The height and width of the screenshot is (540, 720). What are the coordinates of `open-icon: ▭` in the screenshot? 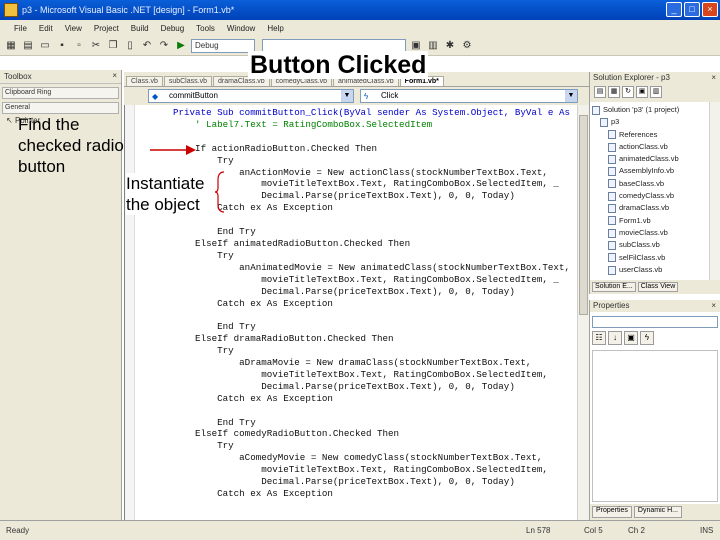 It's located at (45, 46).